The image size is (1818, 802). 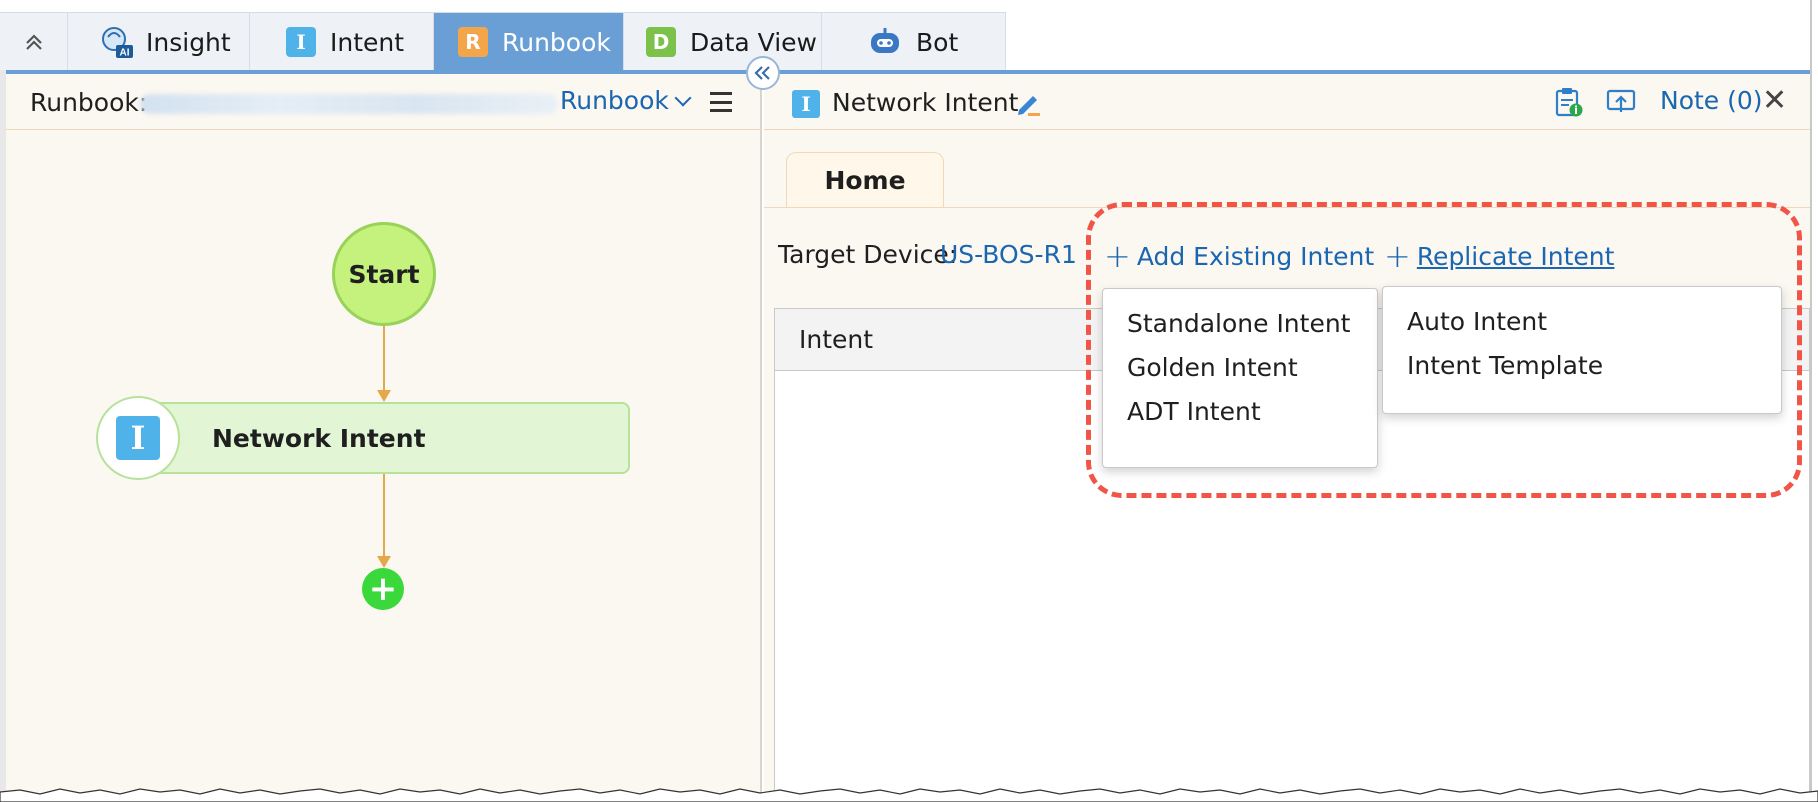 I want to click on menu-item-standalone-intent: Standalone Intent, so click(x=1239, y=323).